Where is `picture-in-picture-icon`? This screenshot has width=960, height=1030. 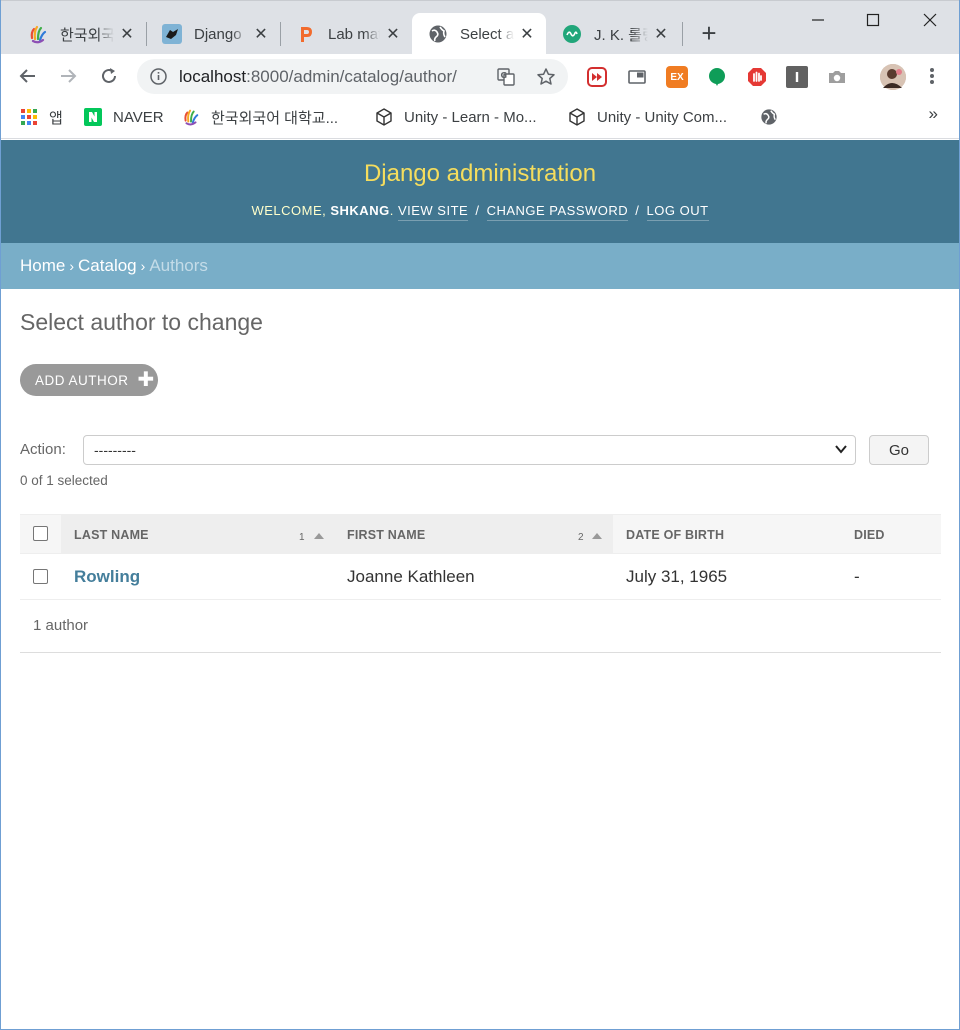
picture-in-picture-icon is located at coordinates (637, 77).